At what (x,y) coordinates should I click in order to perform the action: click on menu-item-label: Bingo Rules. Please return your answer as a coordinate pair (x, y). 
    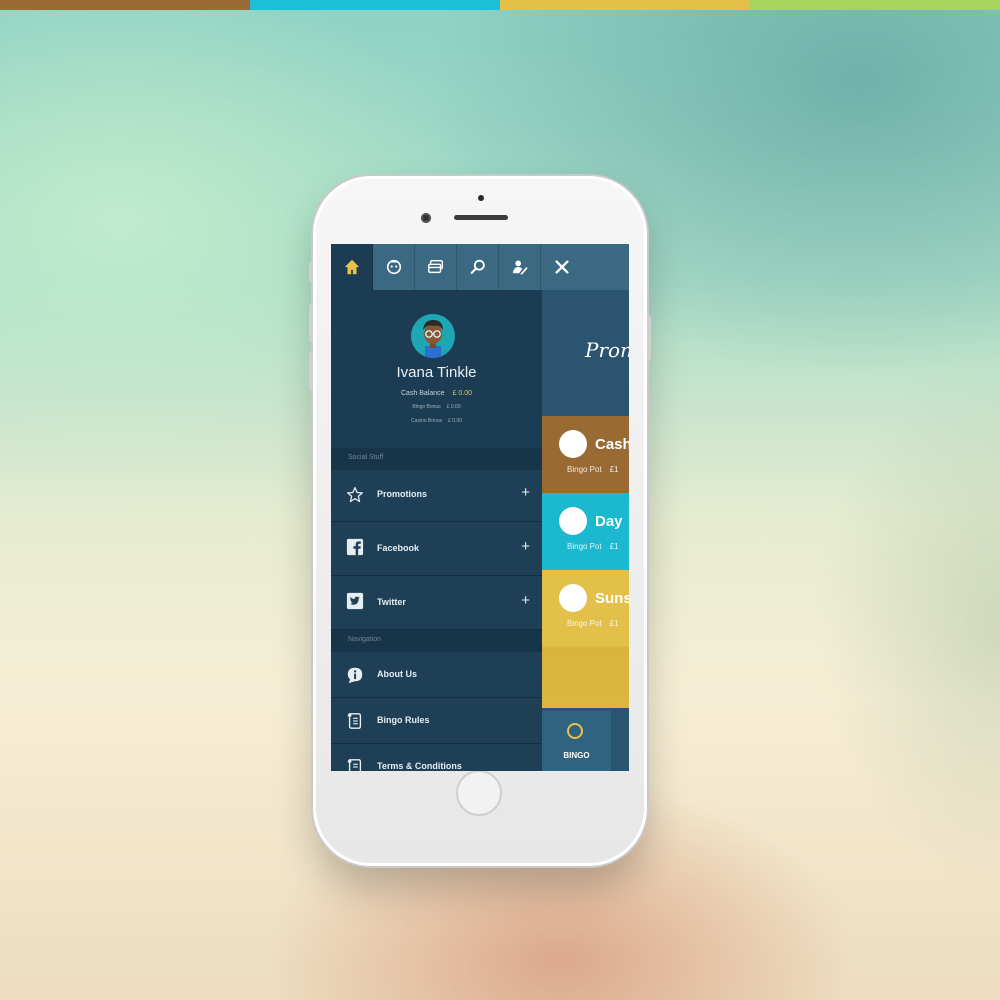
    Looking at the image, I should click on (403, 720).